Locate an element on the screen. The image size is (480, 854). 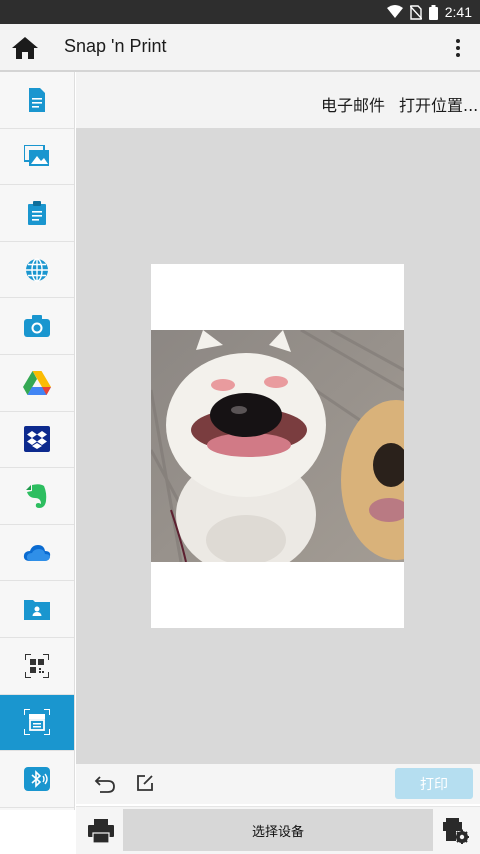
home-button is located at coordinates (25, 48).